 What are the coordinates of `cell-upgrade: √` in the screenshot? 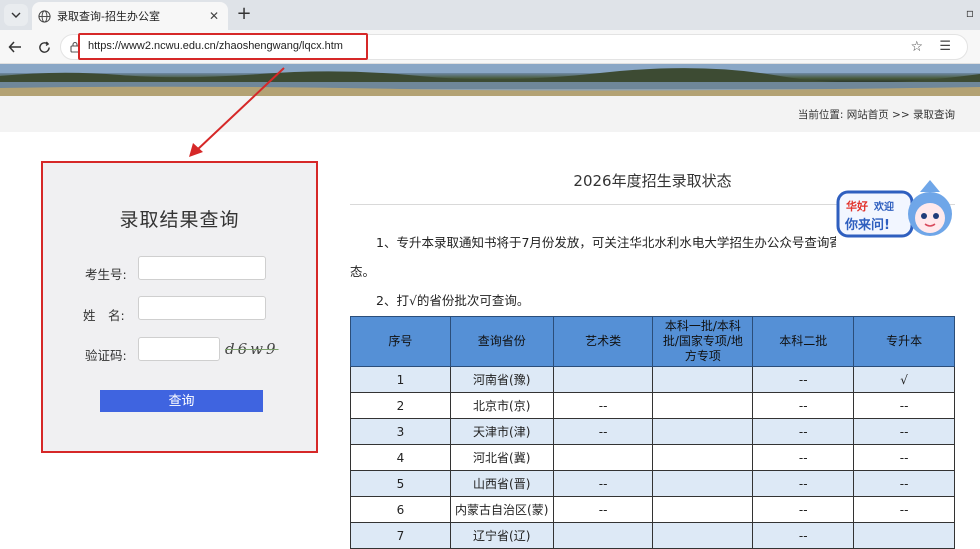 It's located at (904, 379).